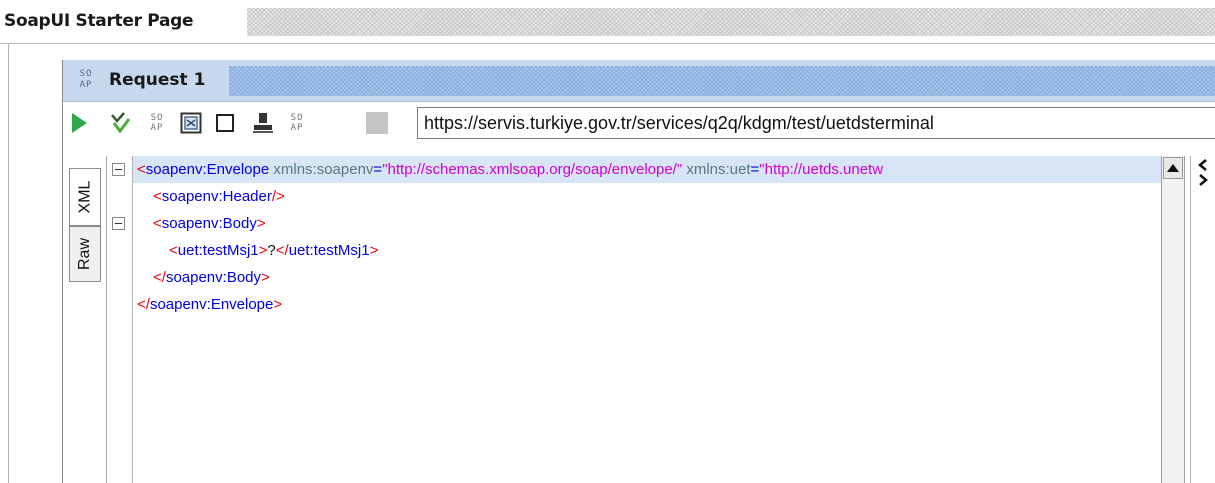 This screenshot has width=1215, height=483. I want to click on code-line-4: <uet:testMsj1>?</uet:testMsj1>, so click(274, 250).